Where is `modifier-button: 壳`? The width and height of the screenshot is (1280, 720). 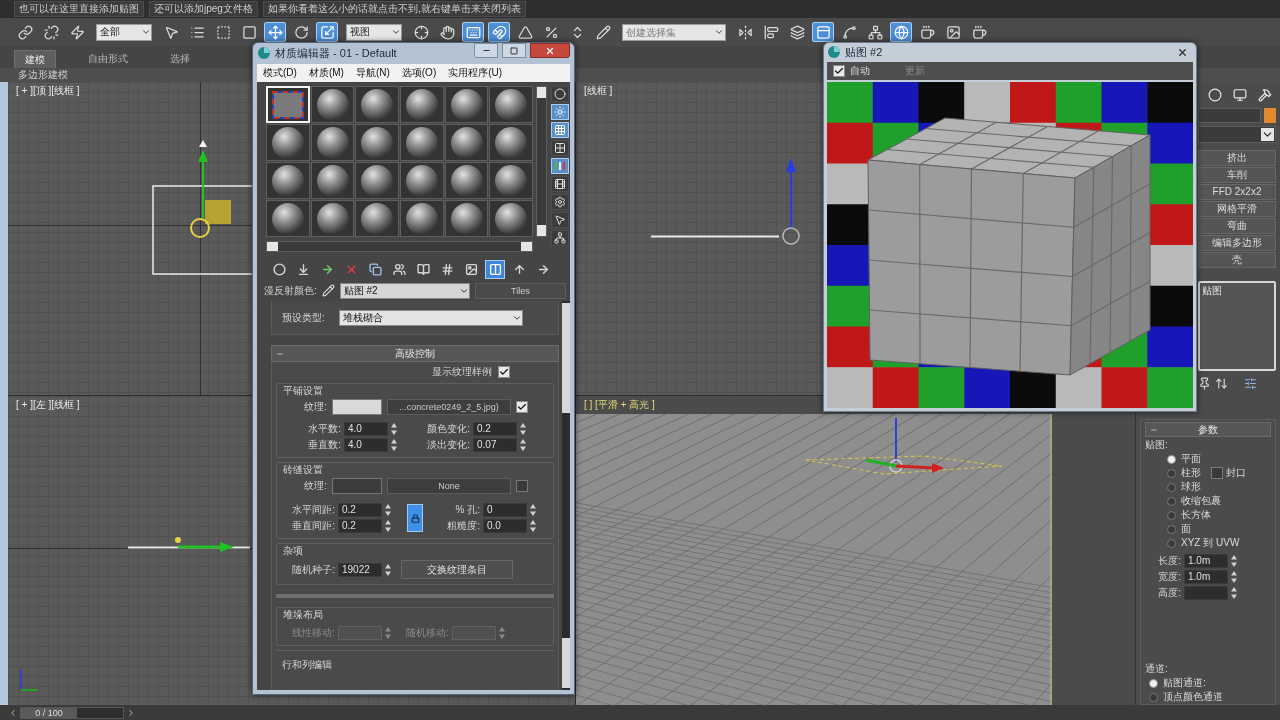 modifier-button: 壳 is located at coordinates (1237, 260).